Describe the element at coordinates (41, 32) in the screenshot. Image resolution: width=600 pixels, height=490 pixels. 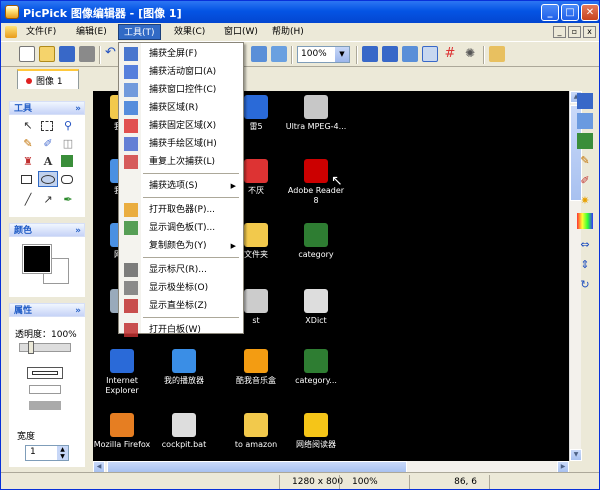
I see `menu-file: 文件(F)` at that location.